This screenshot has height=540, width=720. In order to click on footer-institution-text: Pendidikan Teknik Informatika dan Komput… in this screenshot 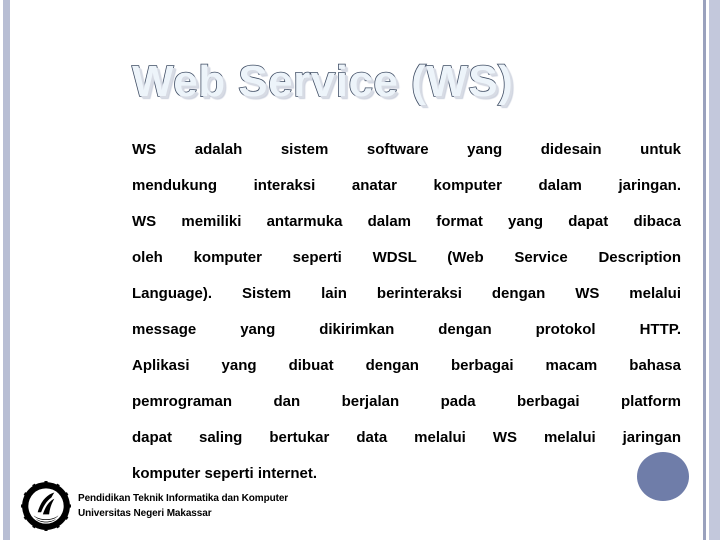, I will do `click(183, 506)`.